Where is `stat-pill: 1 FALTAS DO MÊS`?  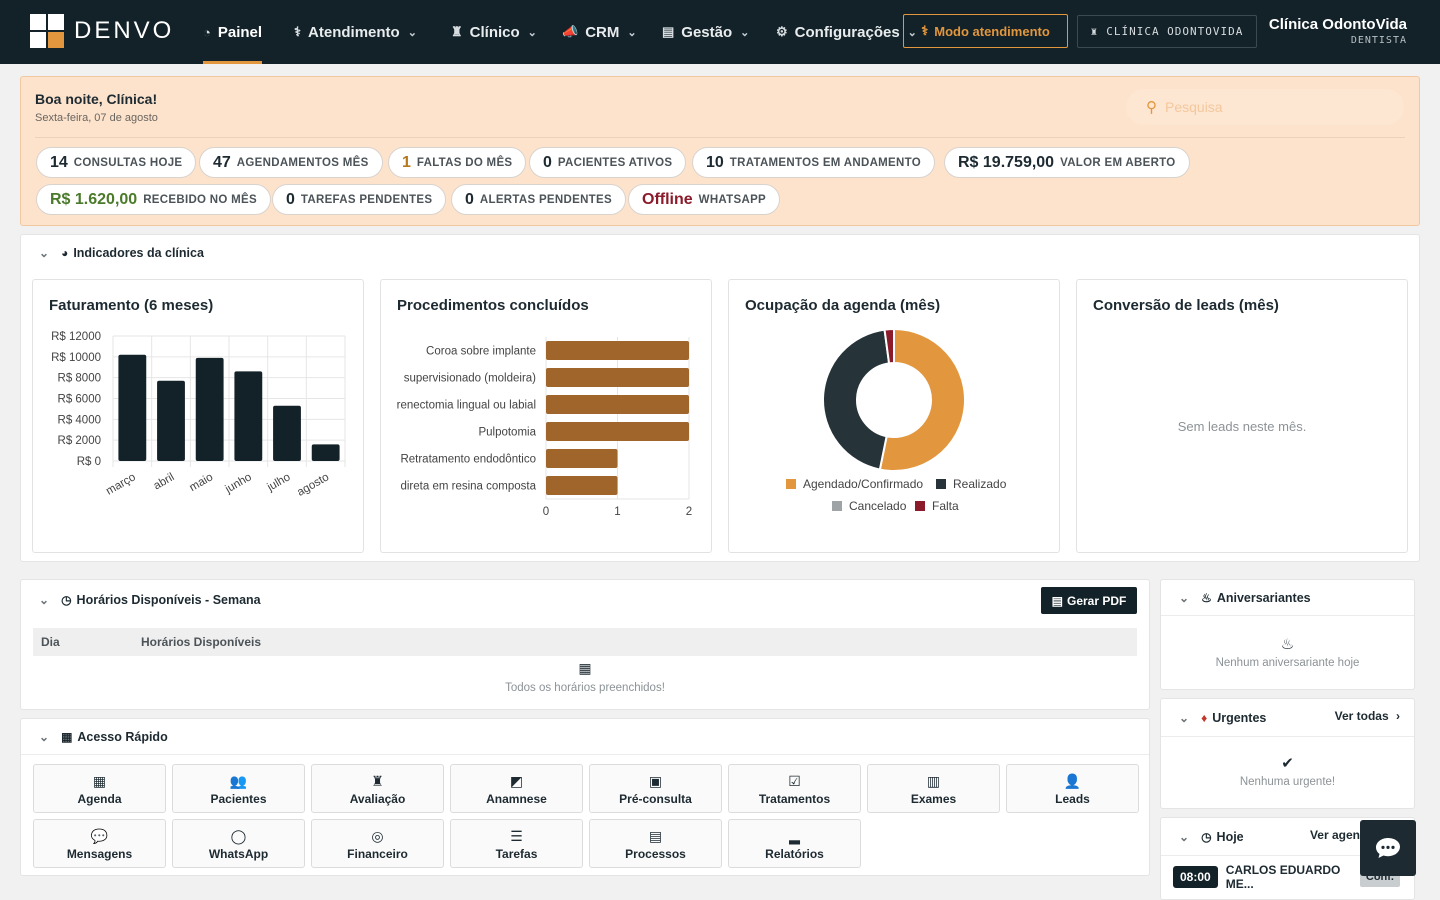
stat-pill: 1 FALTAS DO MÊS is located at coordinates (457, 162).